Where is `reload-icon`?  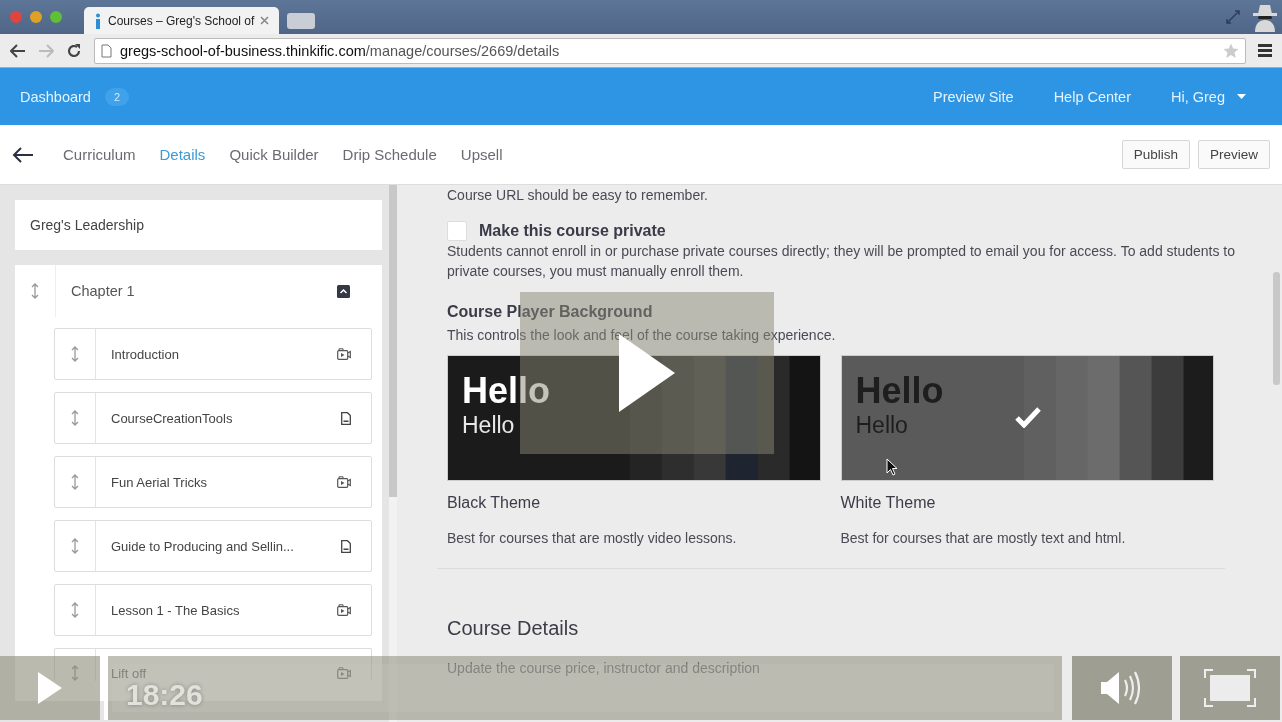 reload-icon is located at coordinates (74, 50).